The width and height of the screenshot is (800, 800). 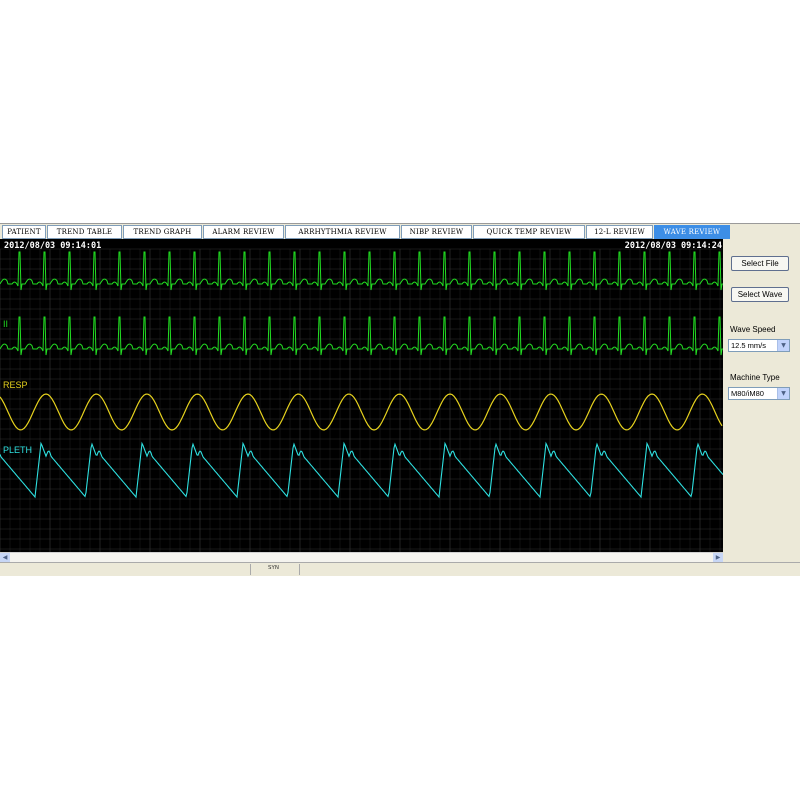 What do you see at coordinates (342, 232) in the screenshot?
I see `tab-arrhythmia-review: ARRHYTHMIA REVIEW` at bounding box center [342, 232].